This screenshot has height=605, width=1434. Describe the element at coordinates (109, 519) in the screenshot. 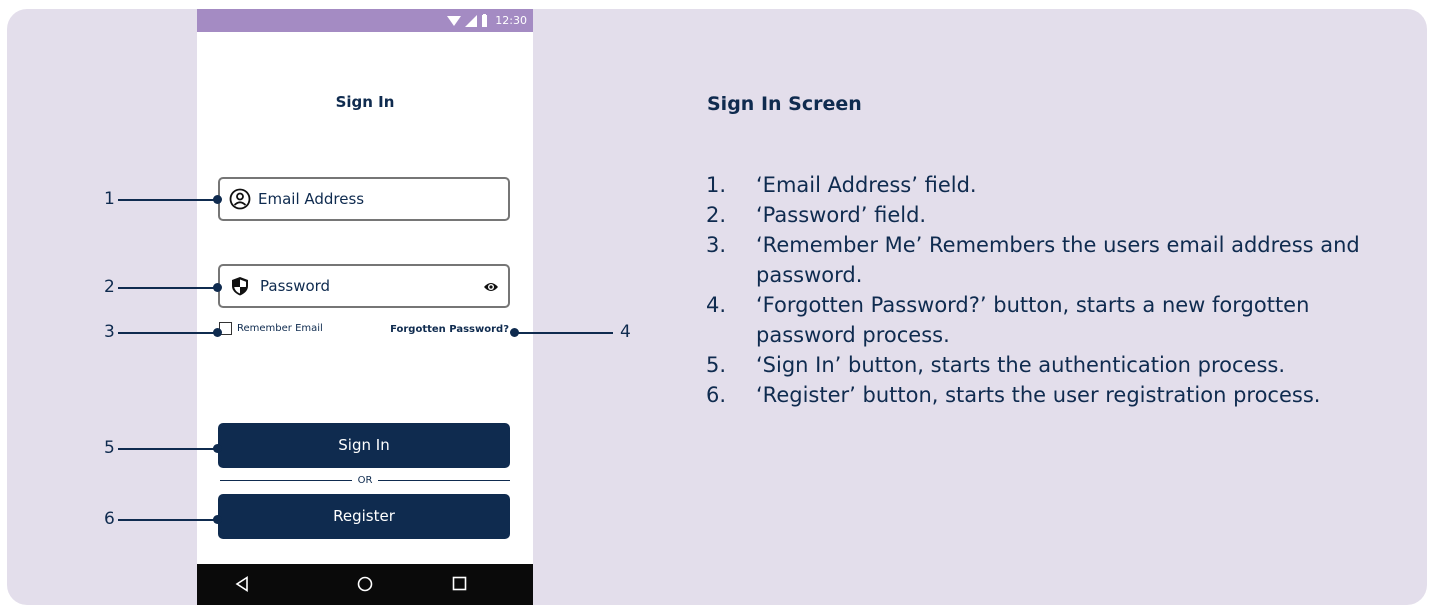

I see `callout-number-6: 6` at that location.